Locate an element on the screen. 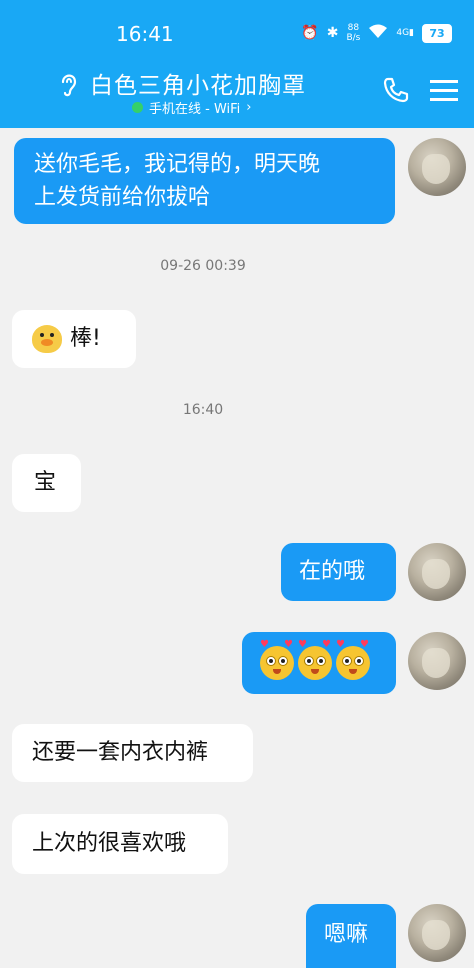  duck-emoji-icon is located at coordinates (47, 339).